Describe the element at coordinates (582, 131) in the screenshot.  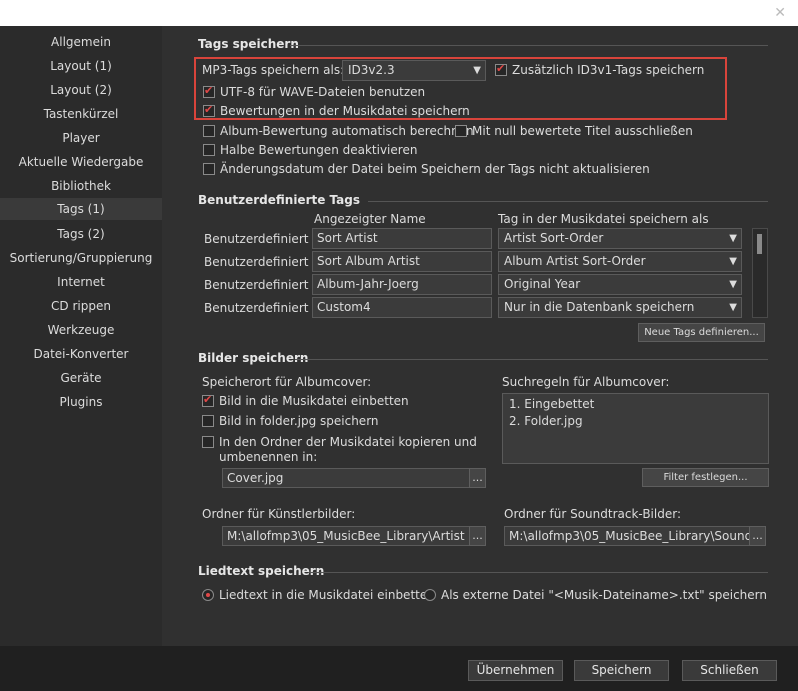
I see `exclude-zero-label: Mit null bewertete Titel ausschließen` at that location.